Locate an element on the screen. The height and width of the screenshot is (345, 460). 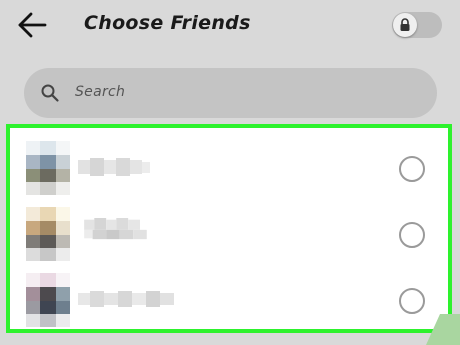
toggle-knob is located at coordinates (405, 25).